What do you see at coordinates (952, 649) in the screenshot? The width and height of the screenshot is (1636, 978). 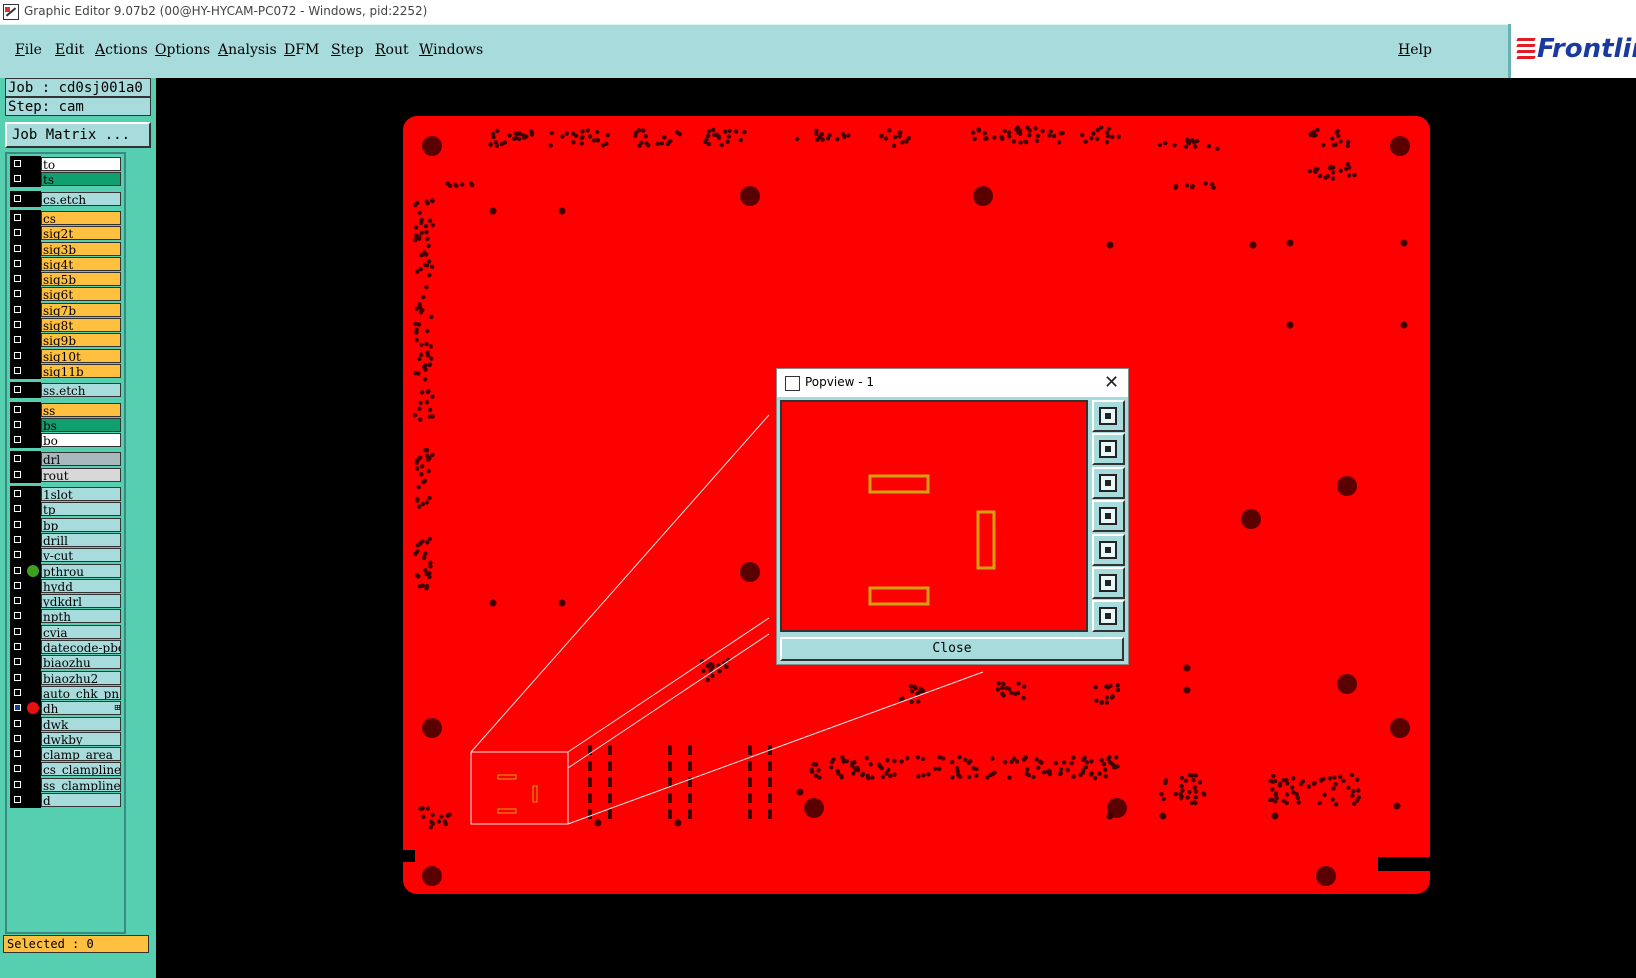 I see `popview-close-button: Close` at bounding box center [952, 649].